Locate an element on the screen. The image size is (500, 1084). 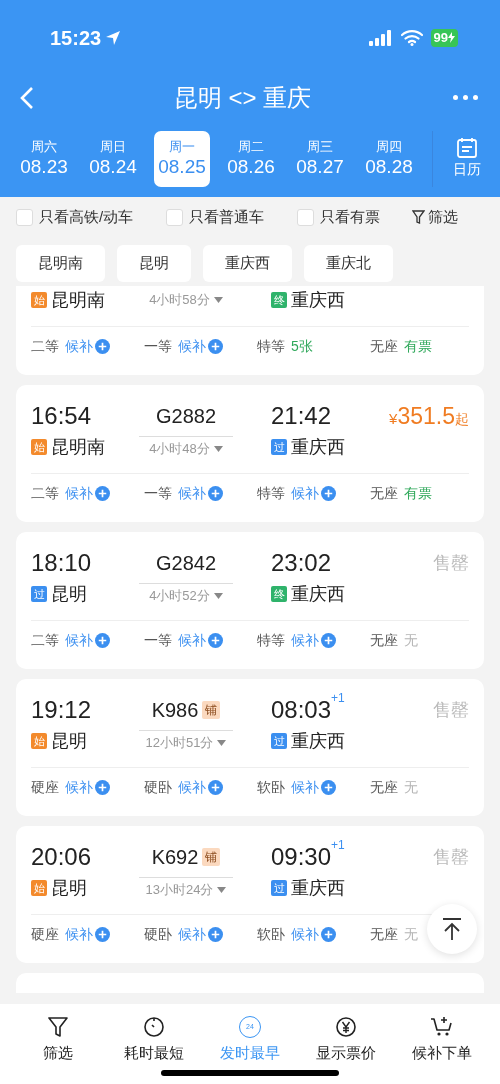
departure-time: 16:54 is located at coordinates (62, 416).